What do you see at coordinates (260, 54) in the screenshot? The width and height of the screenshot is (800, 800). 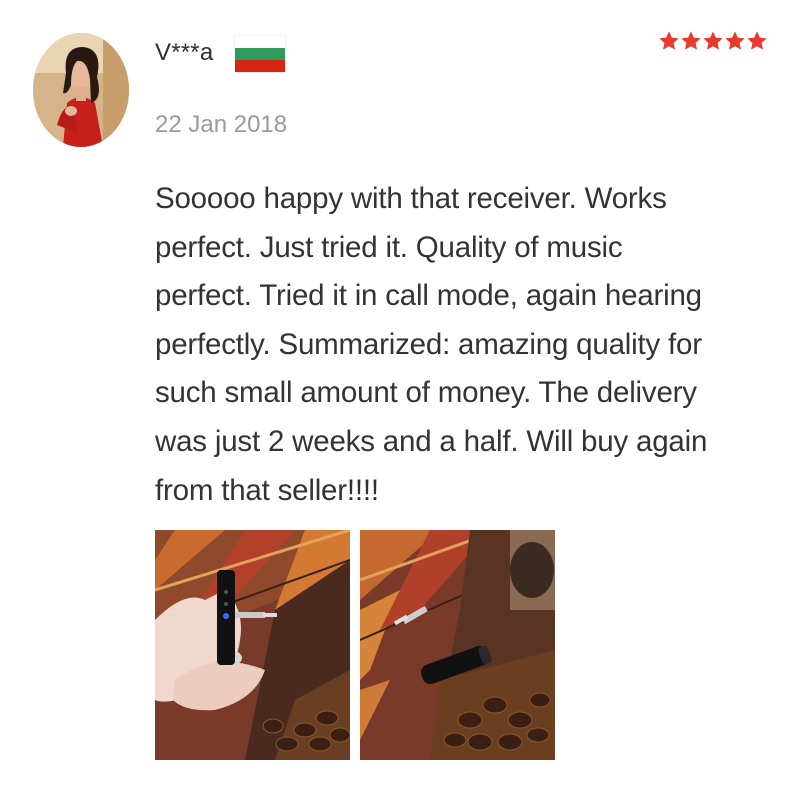 I see `bulgaria-flag-icon` at bounding box center [260, 54].